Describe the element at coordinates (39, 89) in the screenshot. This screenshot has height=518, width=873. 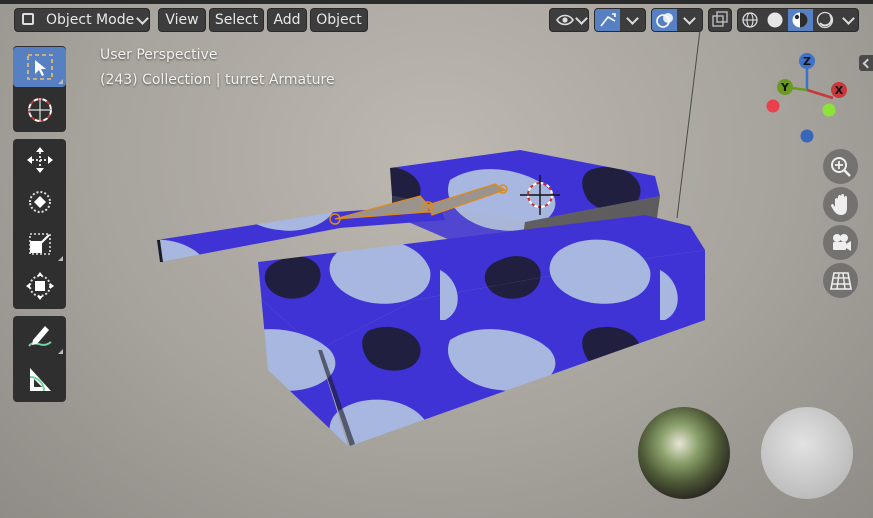
I see `toolbar-select-group` at that location.